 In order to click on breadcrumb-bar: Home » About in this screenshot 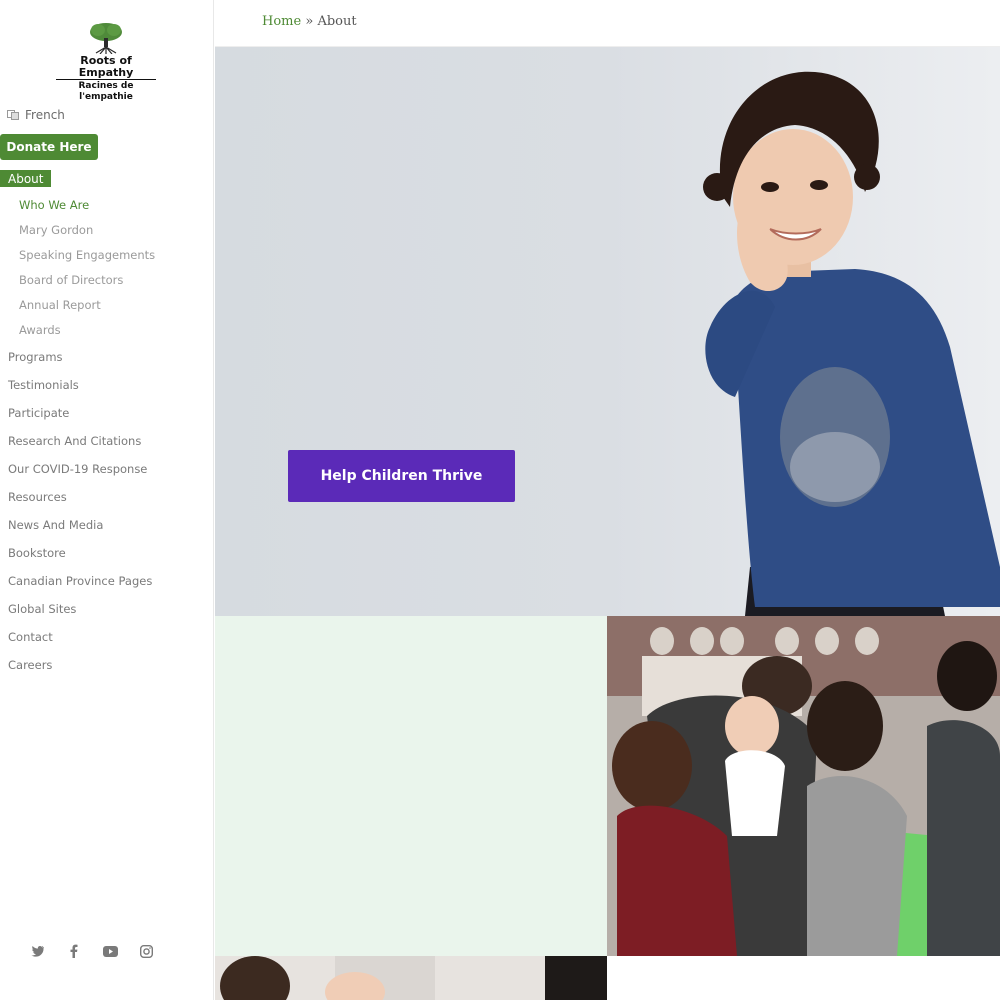, I will do `click(607, 23)`.